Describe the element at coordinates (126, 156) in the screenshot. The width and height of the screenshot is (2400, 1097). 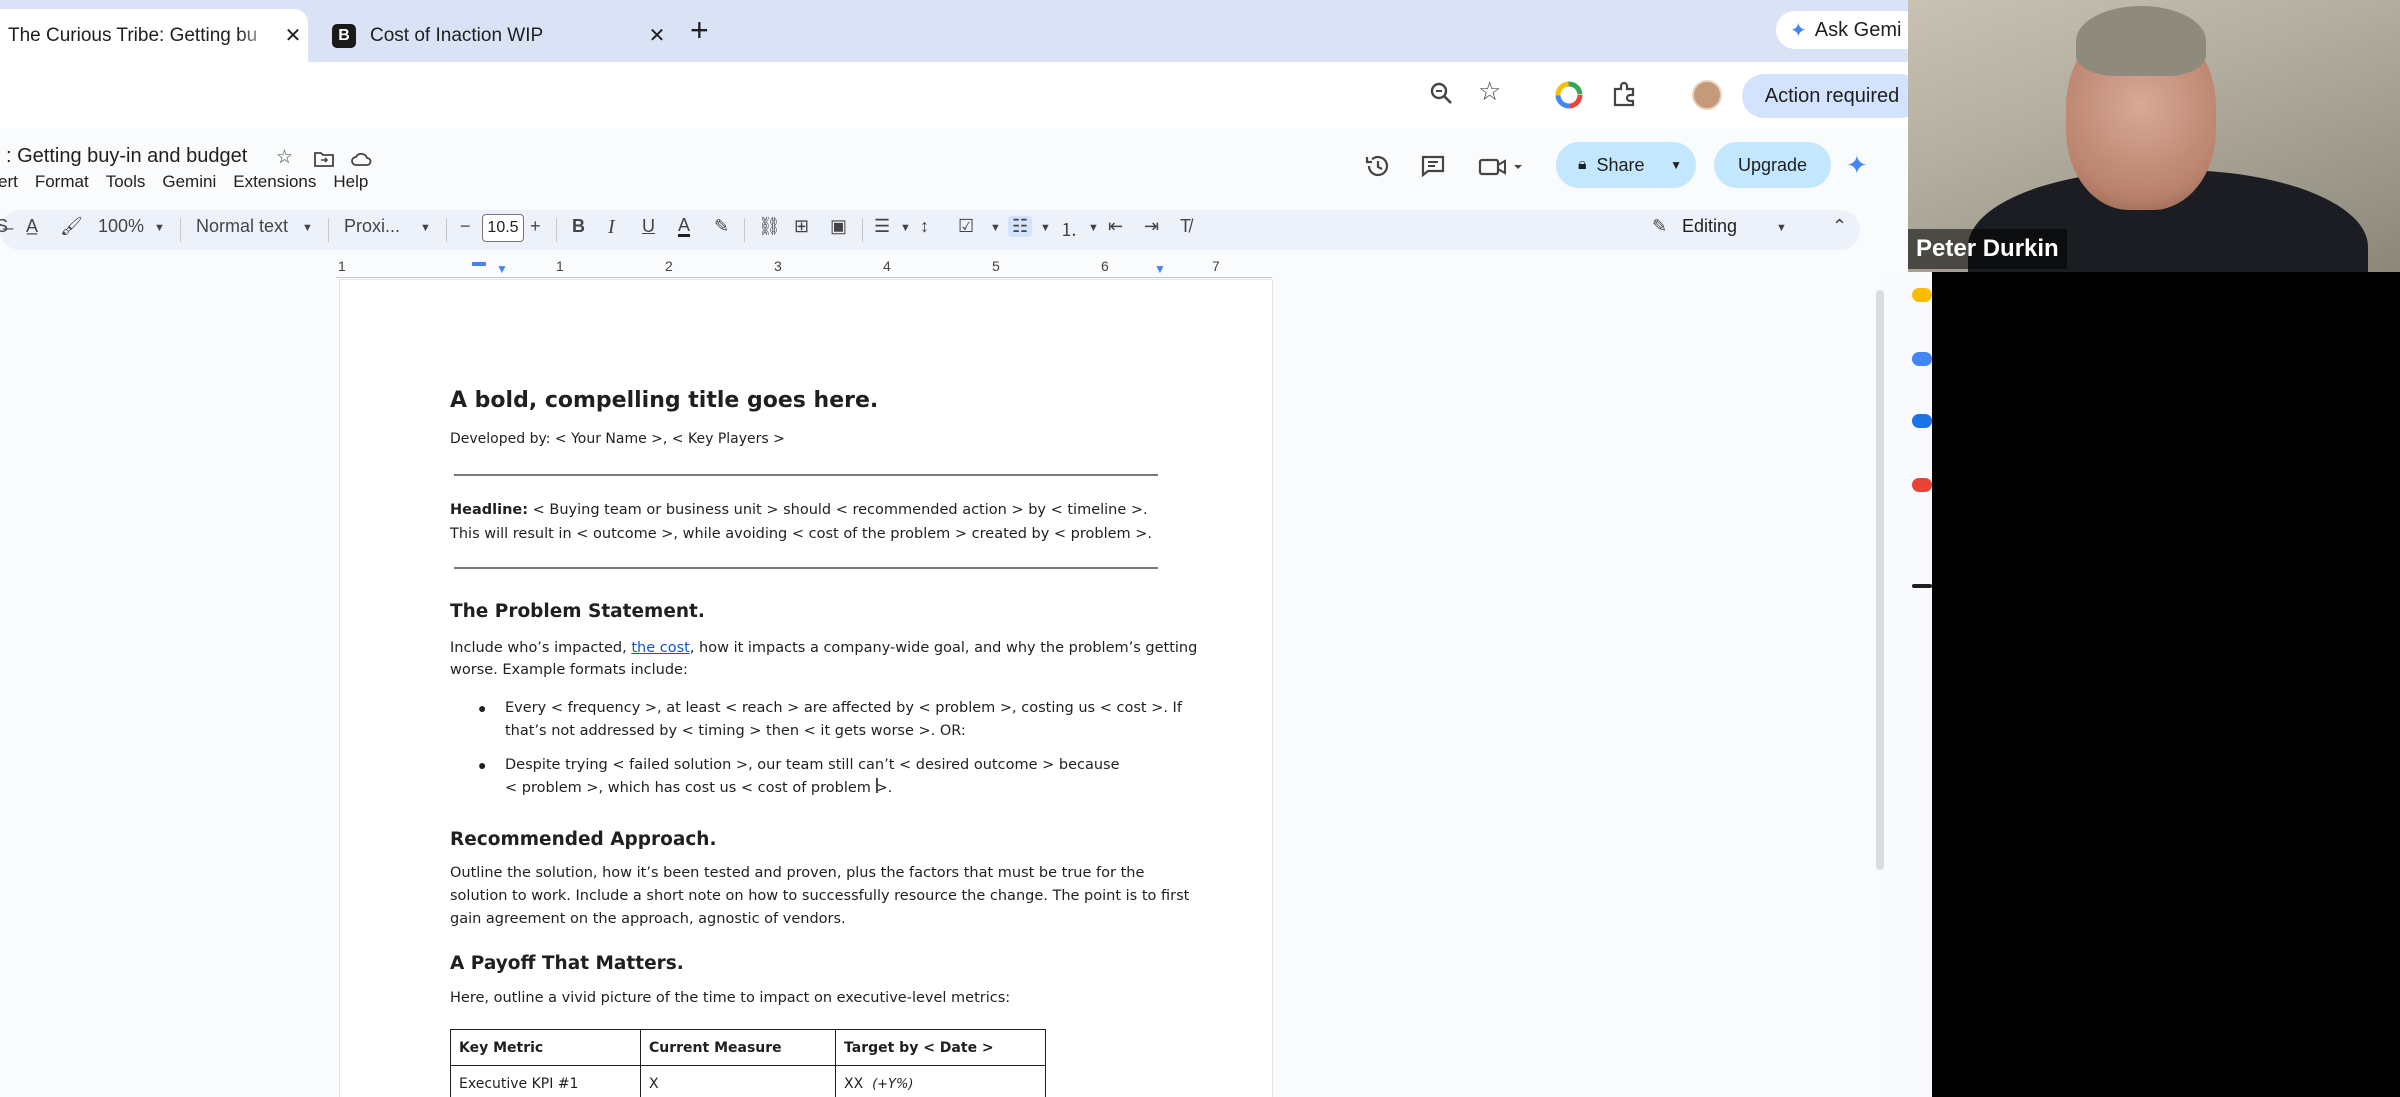
I see `document-title: : Getting buy-in and budget` at that location.